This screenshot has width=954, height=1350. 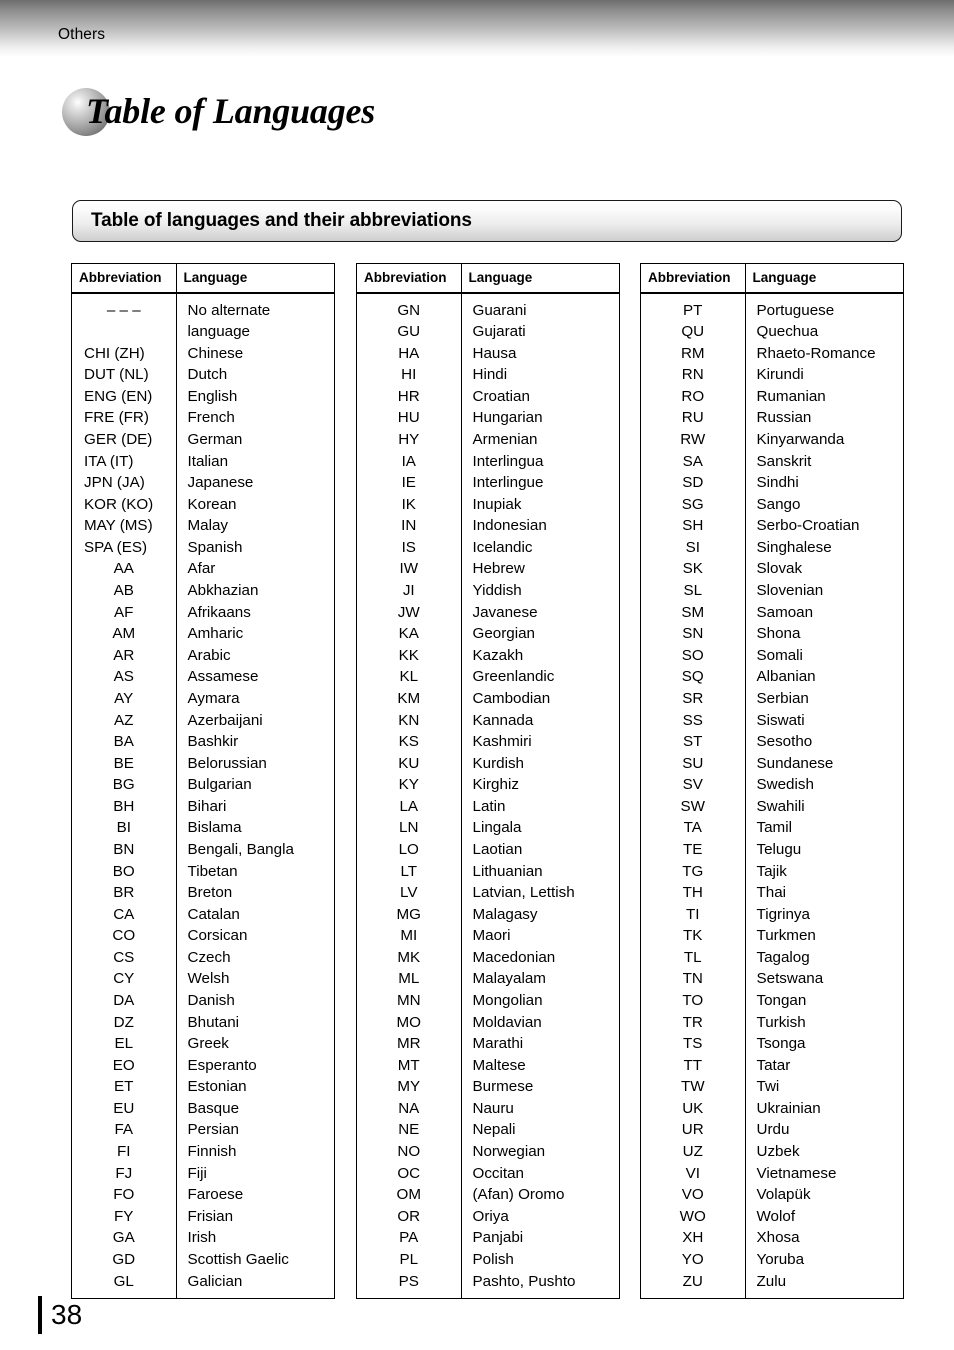 I want to click on table-row: KN Kannada, so click(x=488, y=720).